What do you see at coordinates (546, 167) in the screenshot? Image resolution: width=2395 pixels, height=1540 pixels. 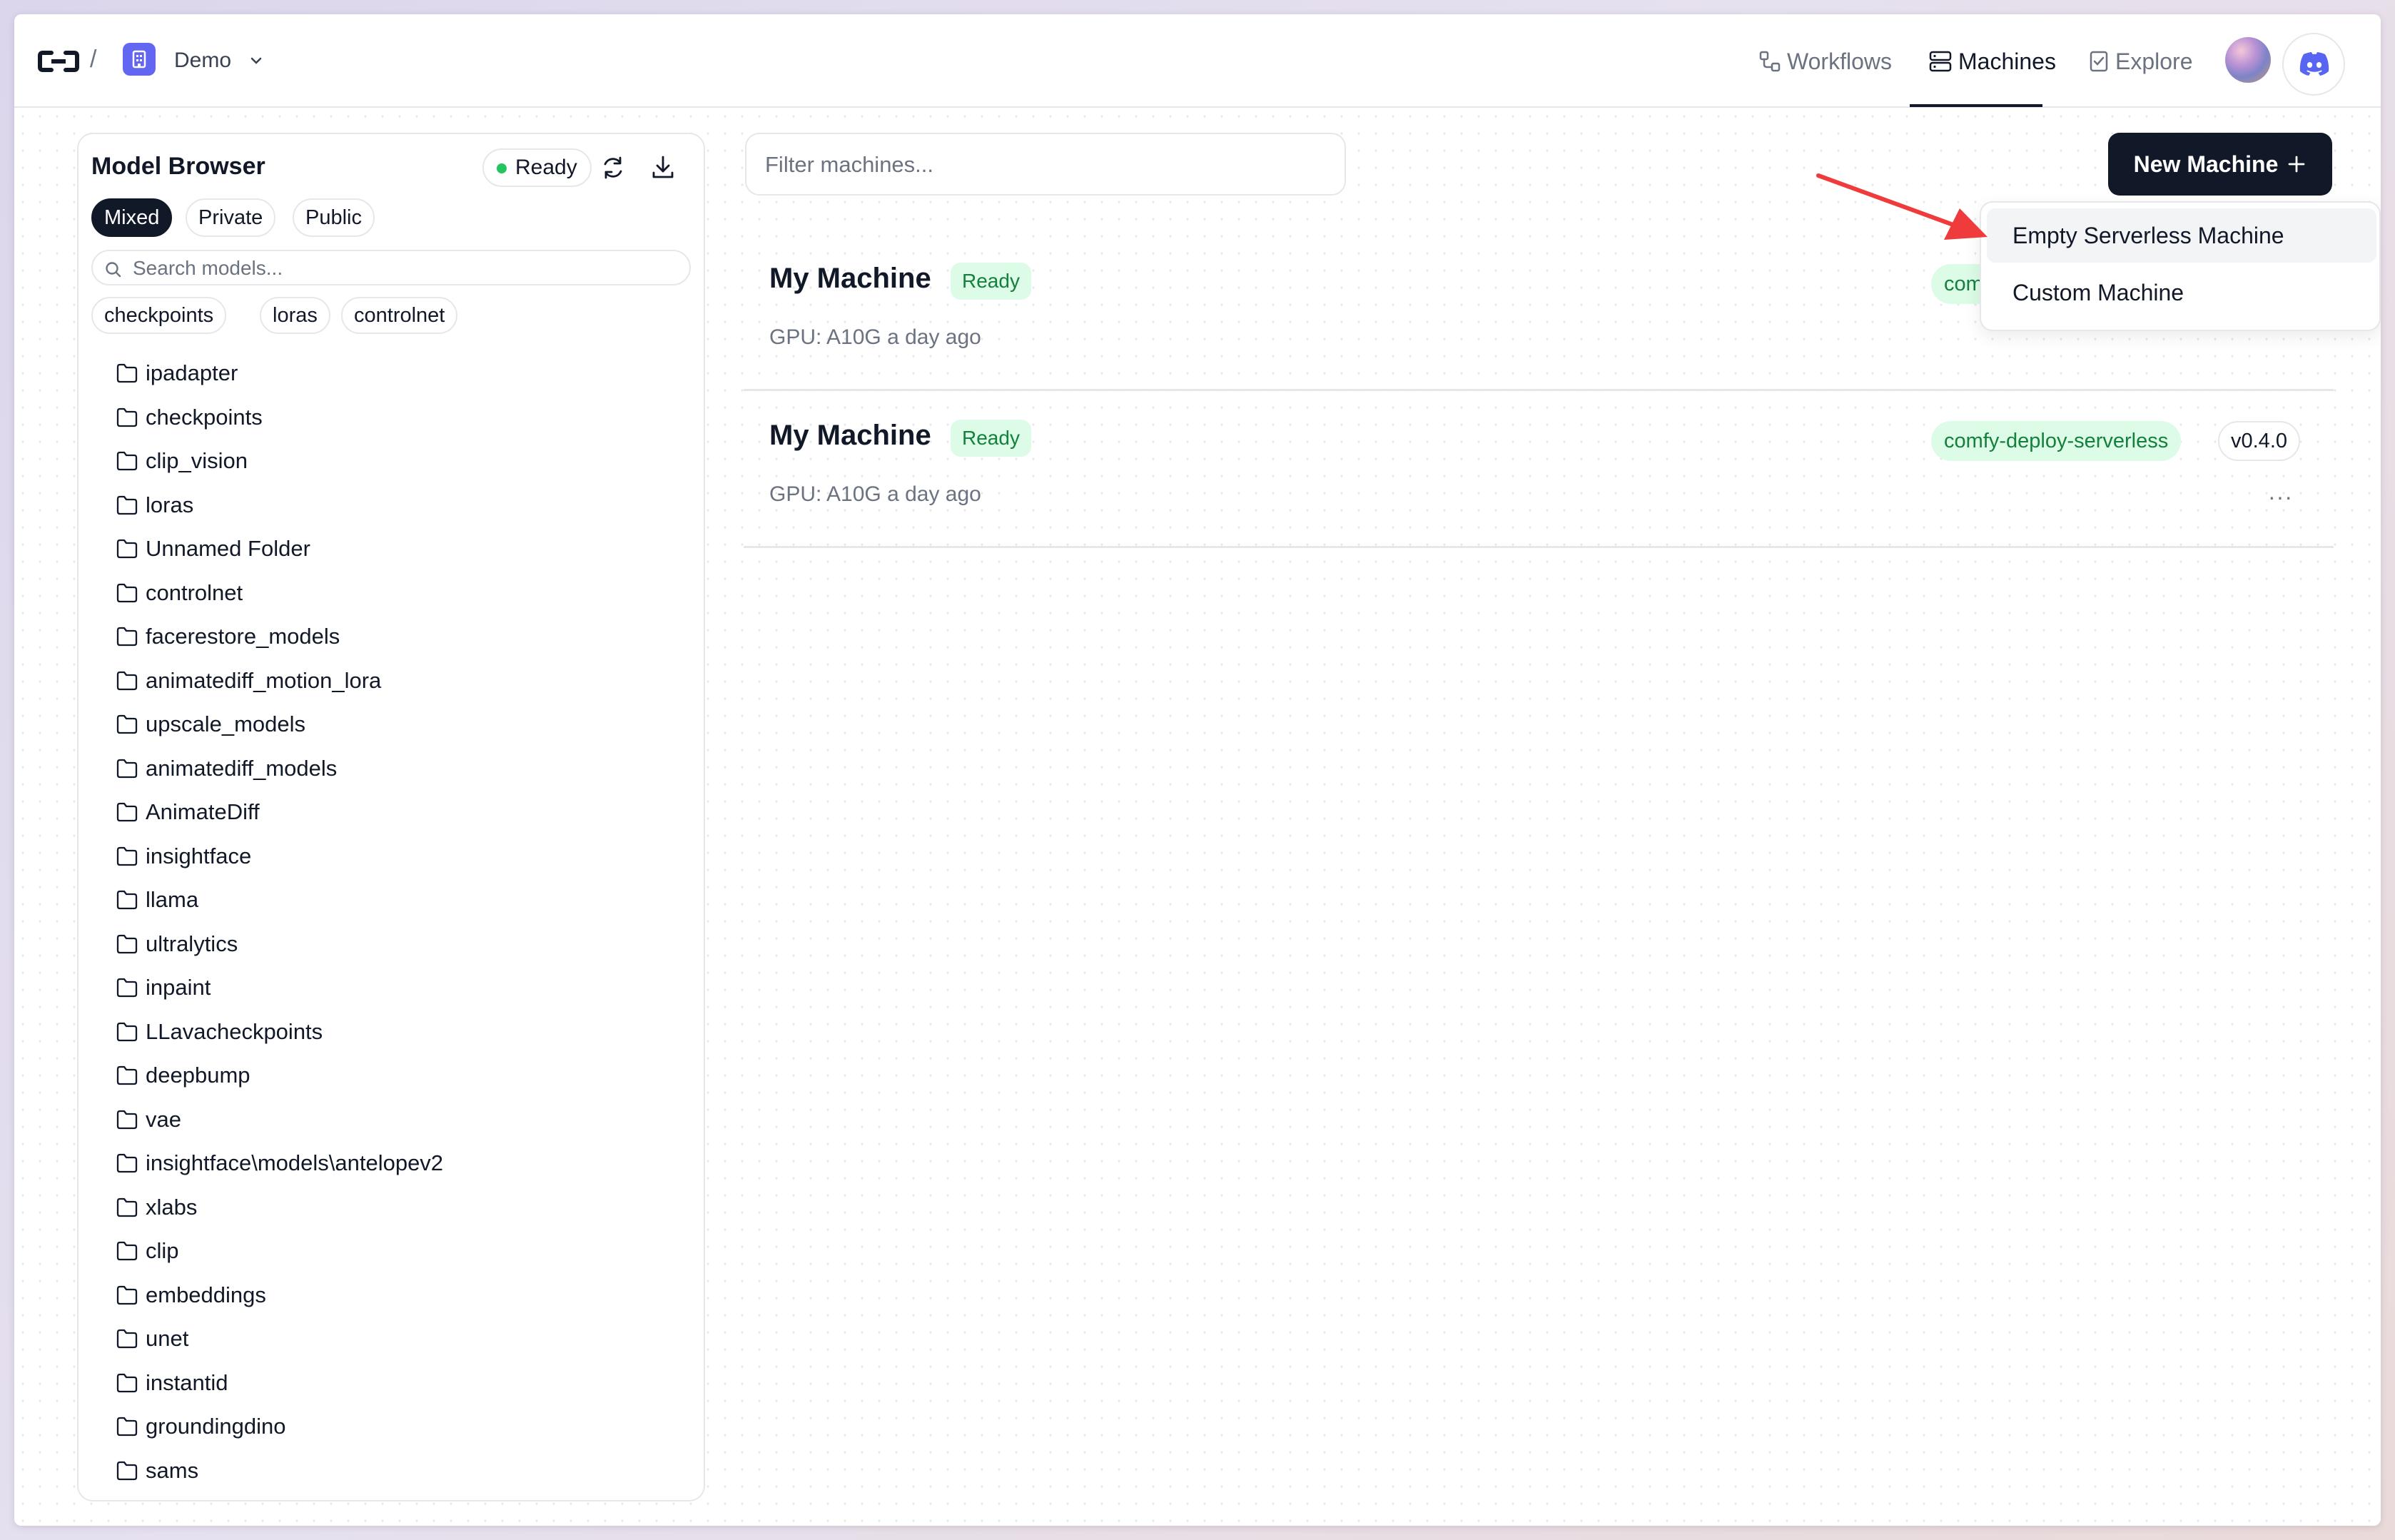 I see `status-label: Ready` at bounding box center [546, 167].